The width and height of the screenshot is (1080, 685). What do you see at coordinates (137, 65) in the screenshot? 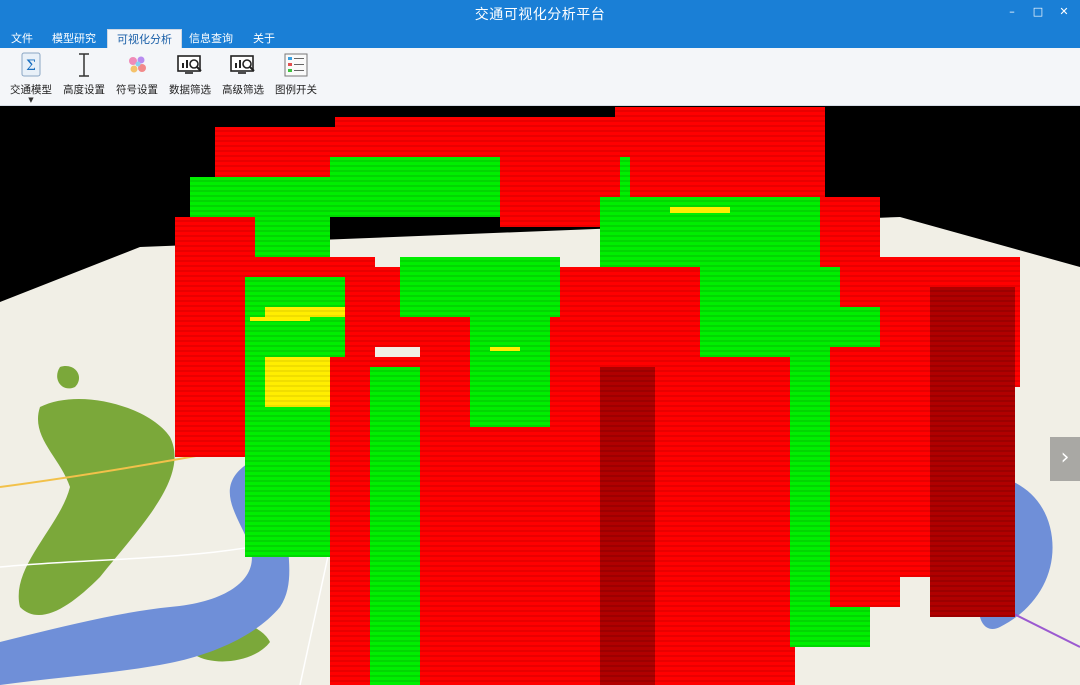
I see `symbol-icon` at bounding box center [137, 65].